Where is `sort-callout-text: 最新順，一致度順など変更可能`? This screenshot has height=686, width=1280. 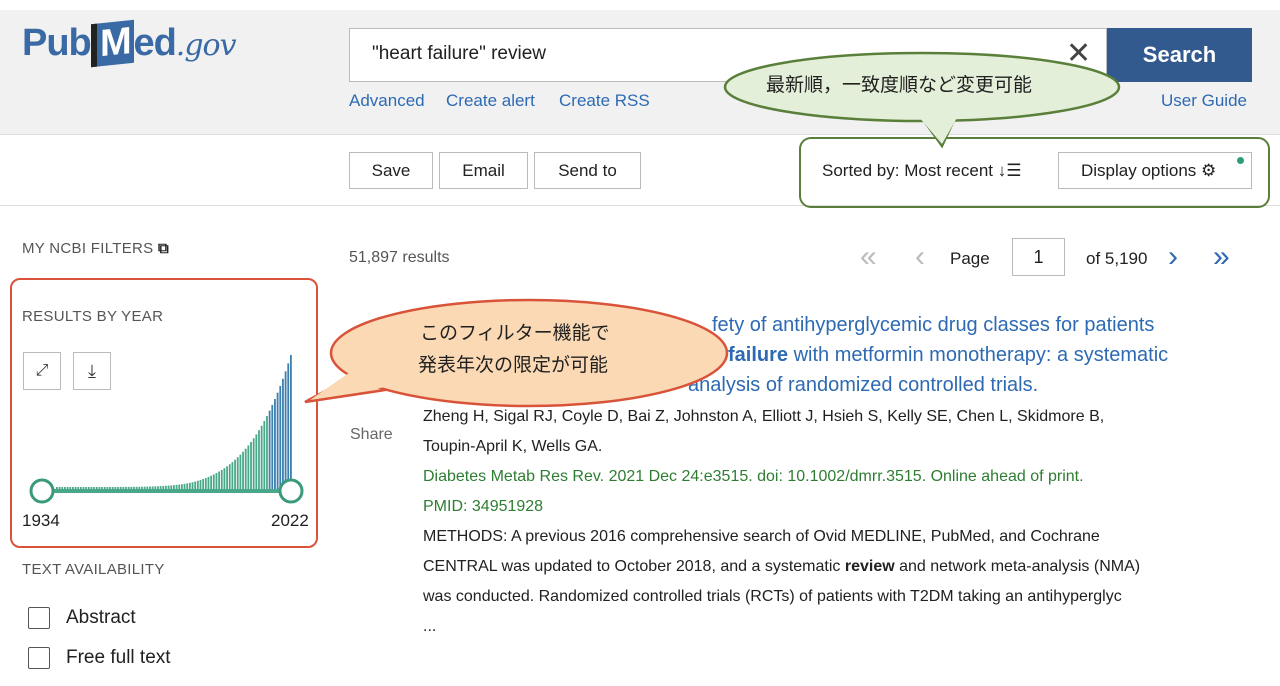
sort-callout-text: 最新順，一致度順など変更可能 is located at coordinates (899, 85).